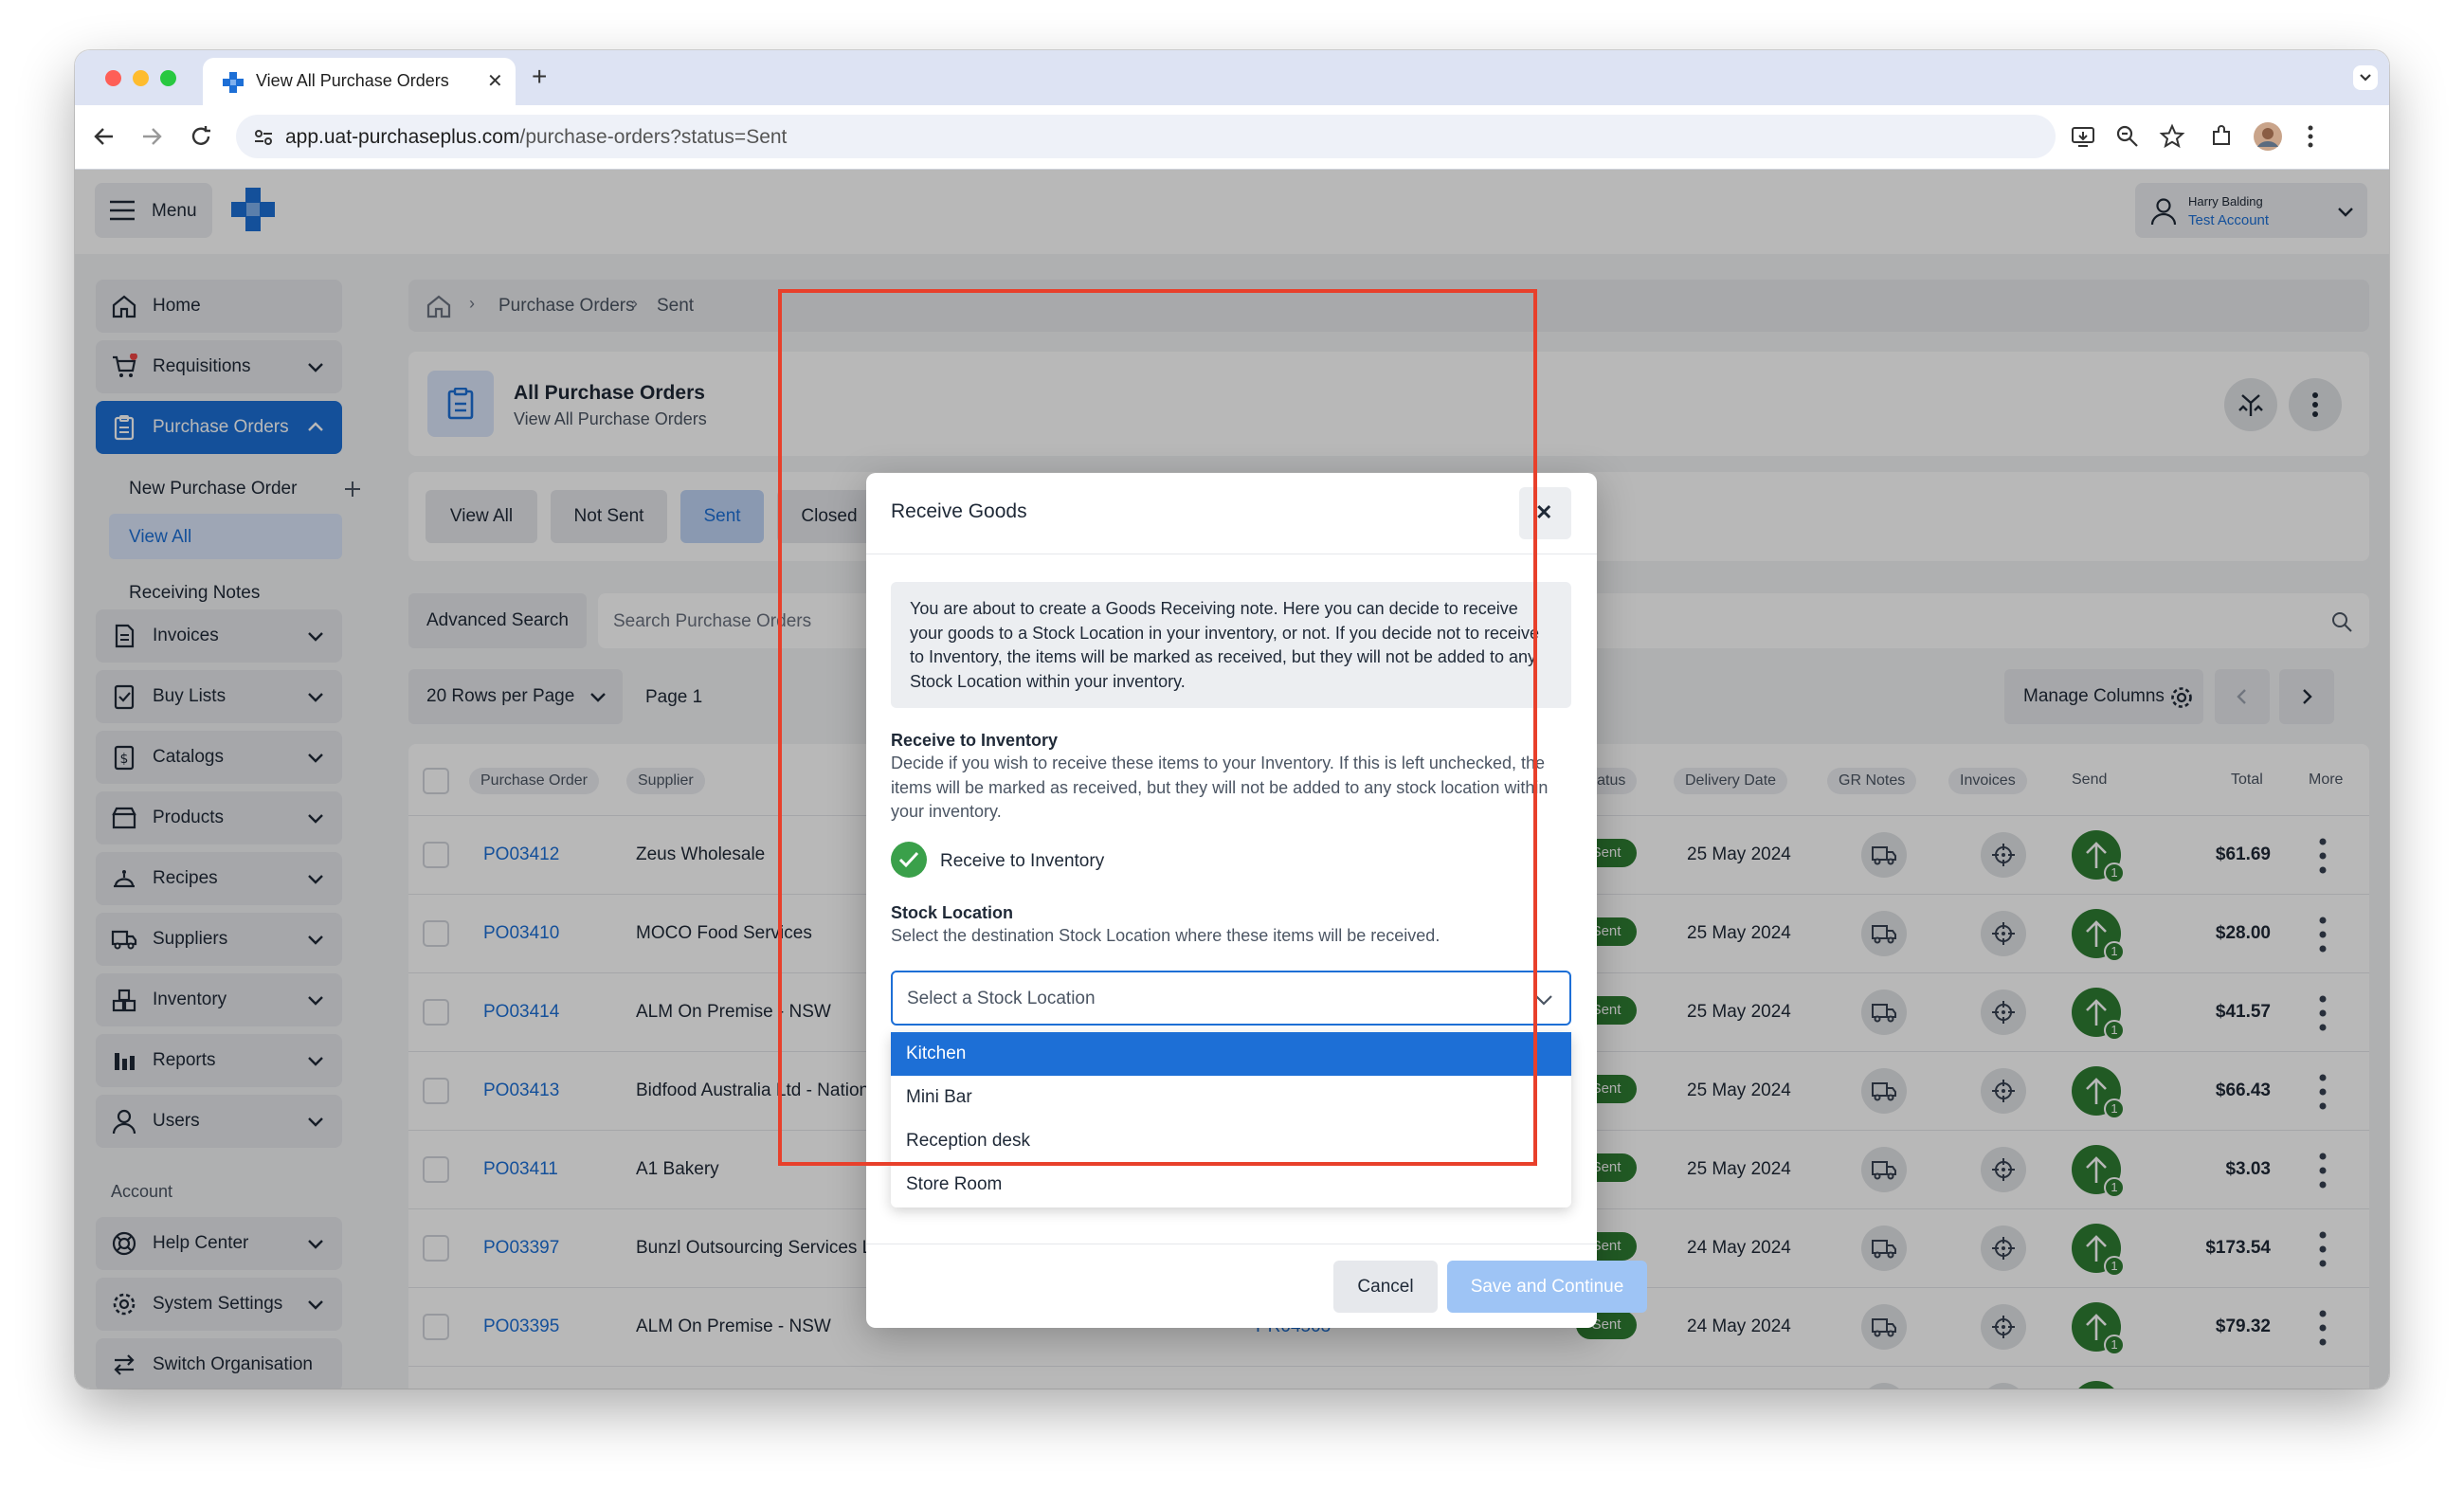  What do you see at coordinates (234, 82) in the screenshot?
I see `purchaseplus-favicon-icon` at bounding box center [234, 82].